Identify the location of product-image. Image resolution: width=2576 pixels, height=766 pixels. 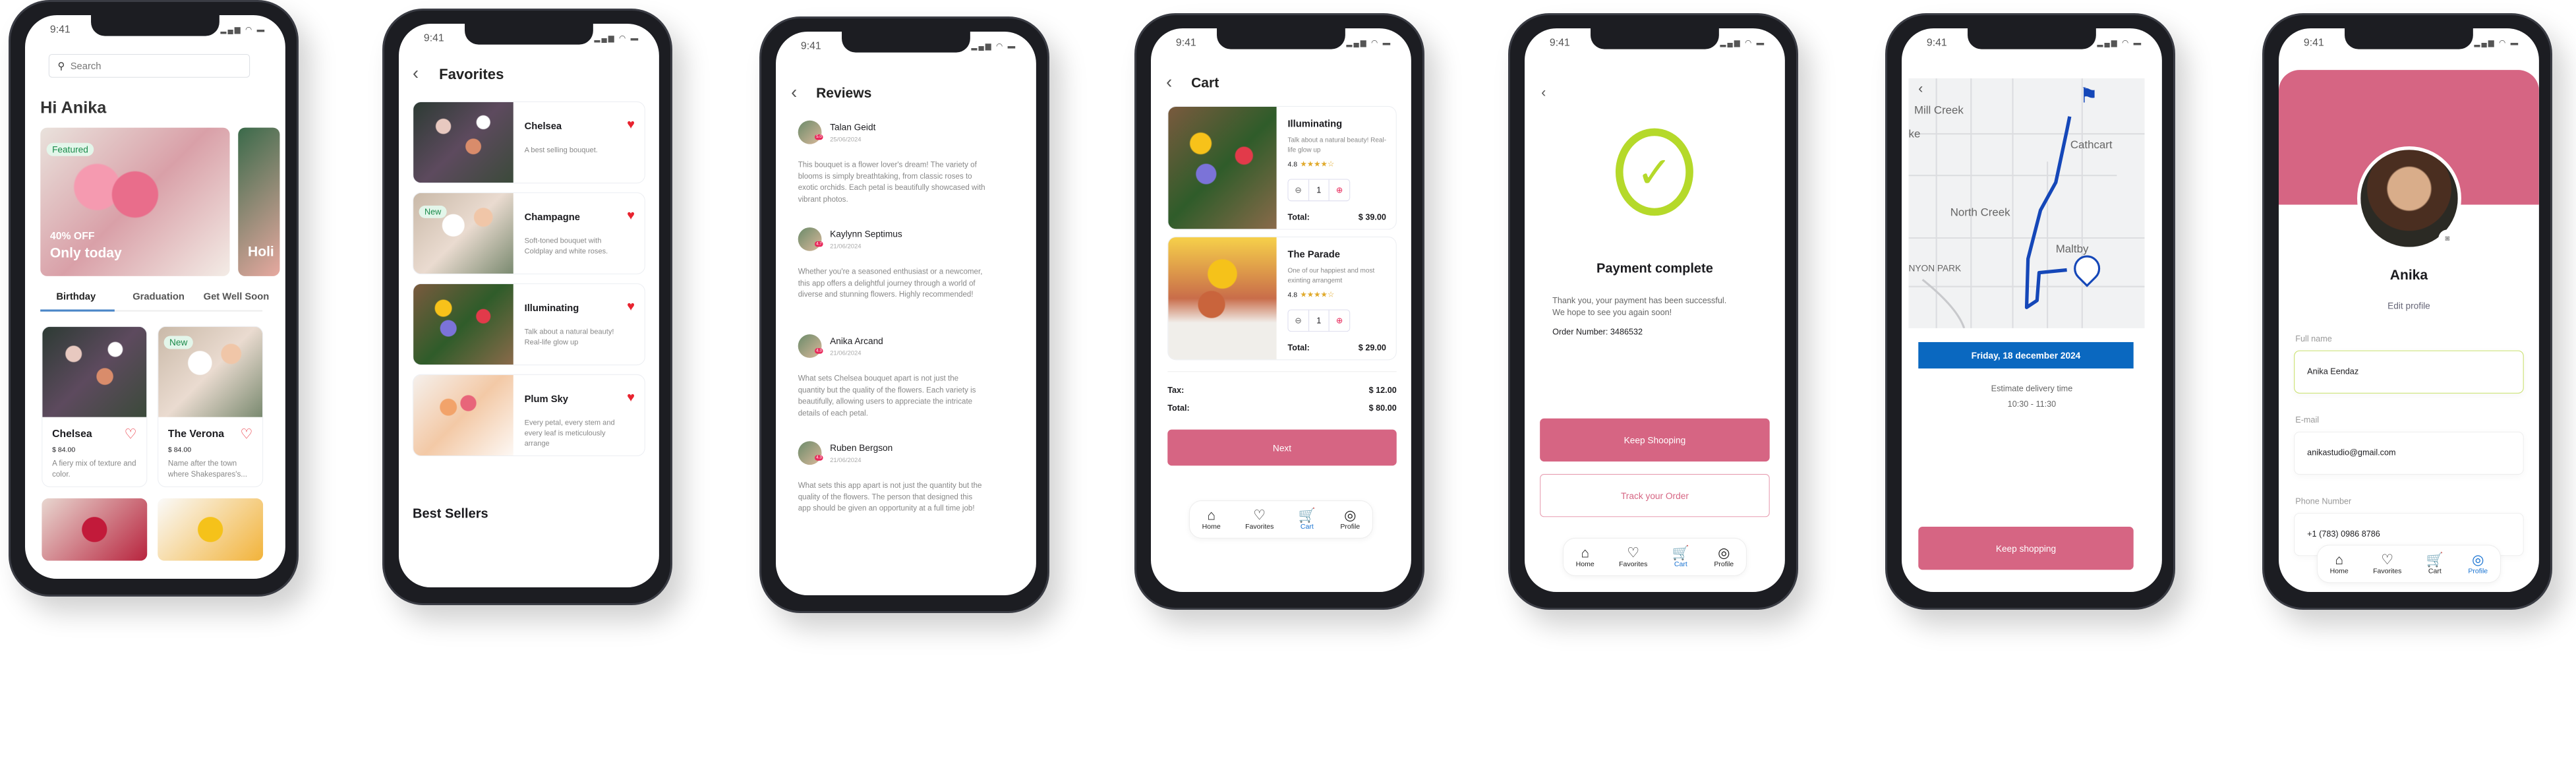
(94, 371).